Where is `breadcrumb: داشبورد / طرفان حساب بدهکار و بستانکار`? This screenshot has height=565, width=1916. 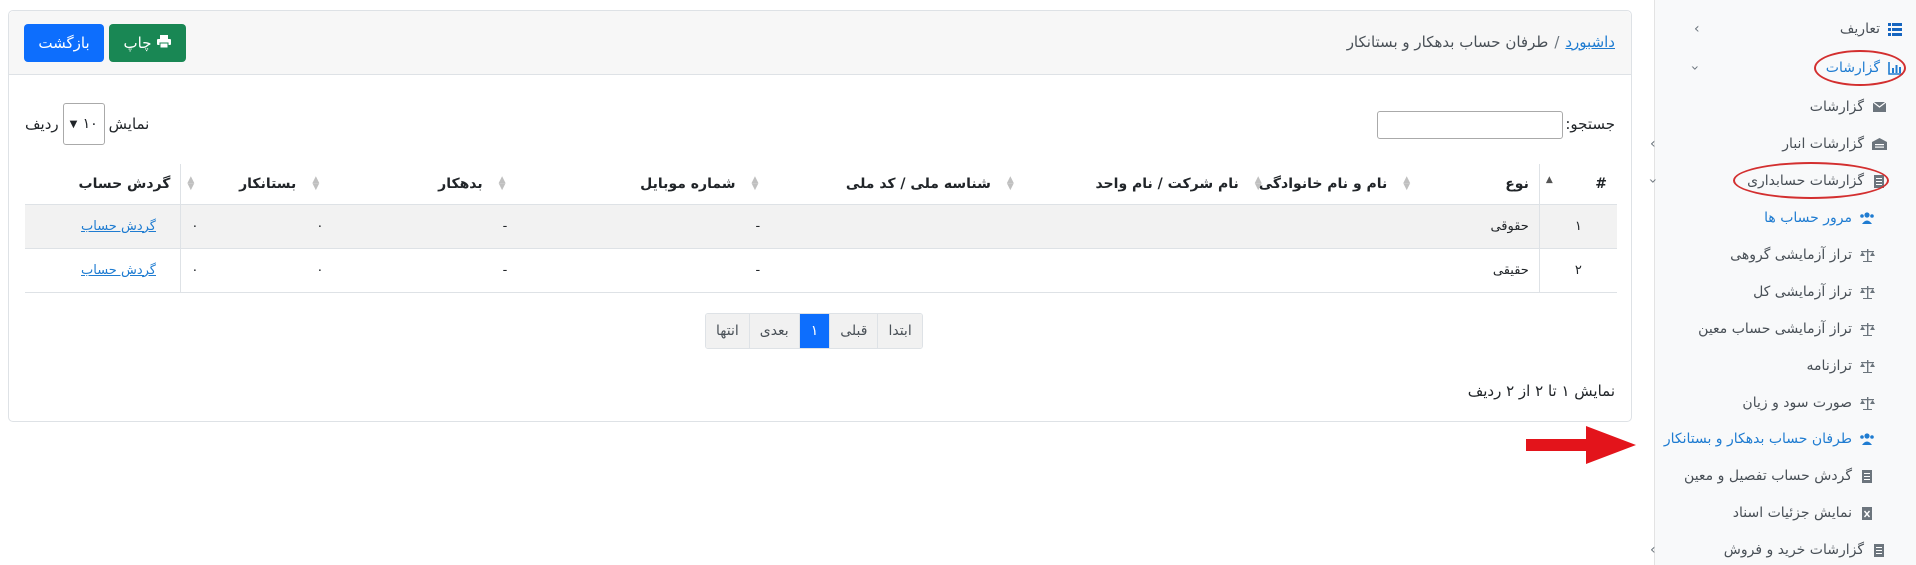
breadcrumb: داشبورد / طرفان حساب بدهکار و بستانکار is located at coordinates (1481, 42).